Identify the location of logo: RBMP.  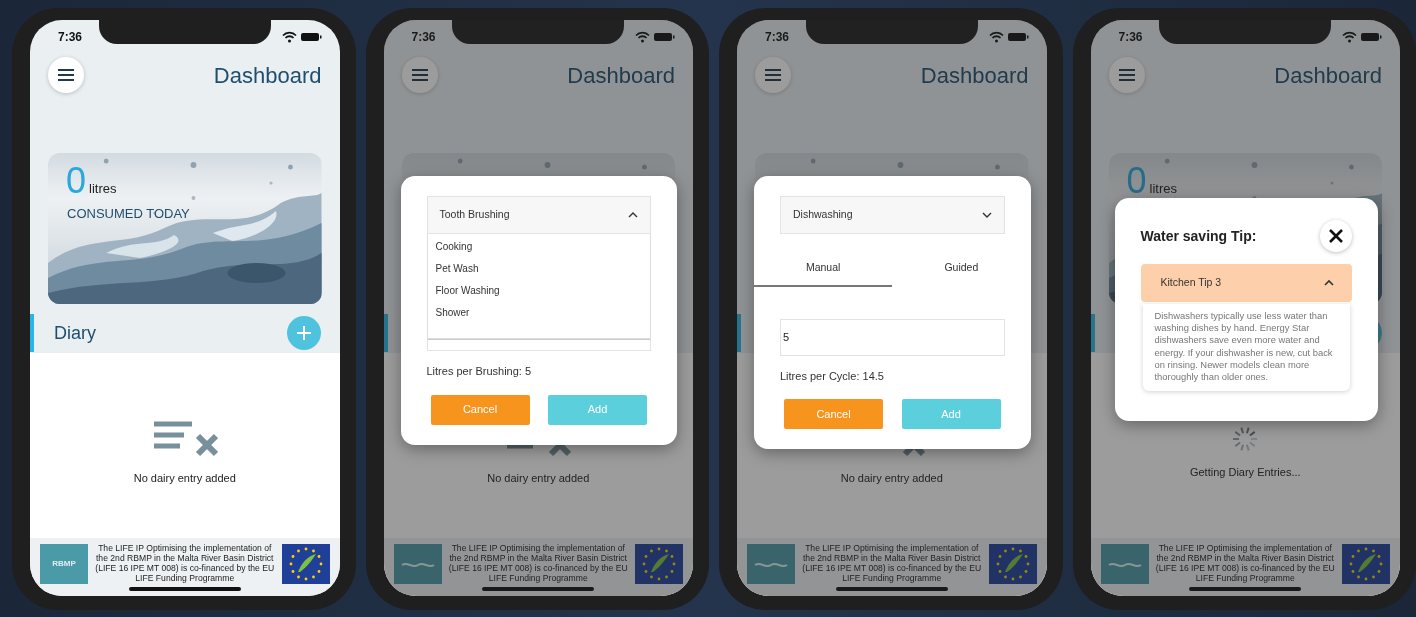
(64, 564).